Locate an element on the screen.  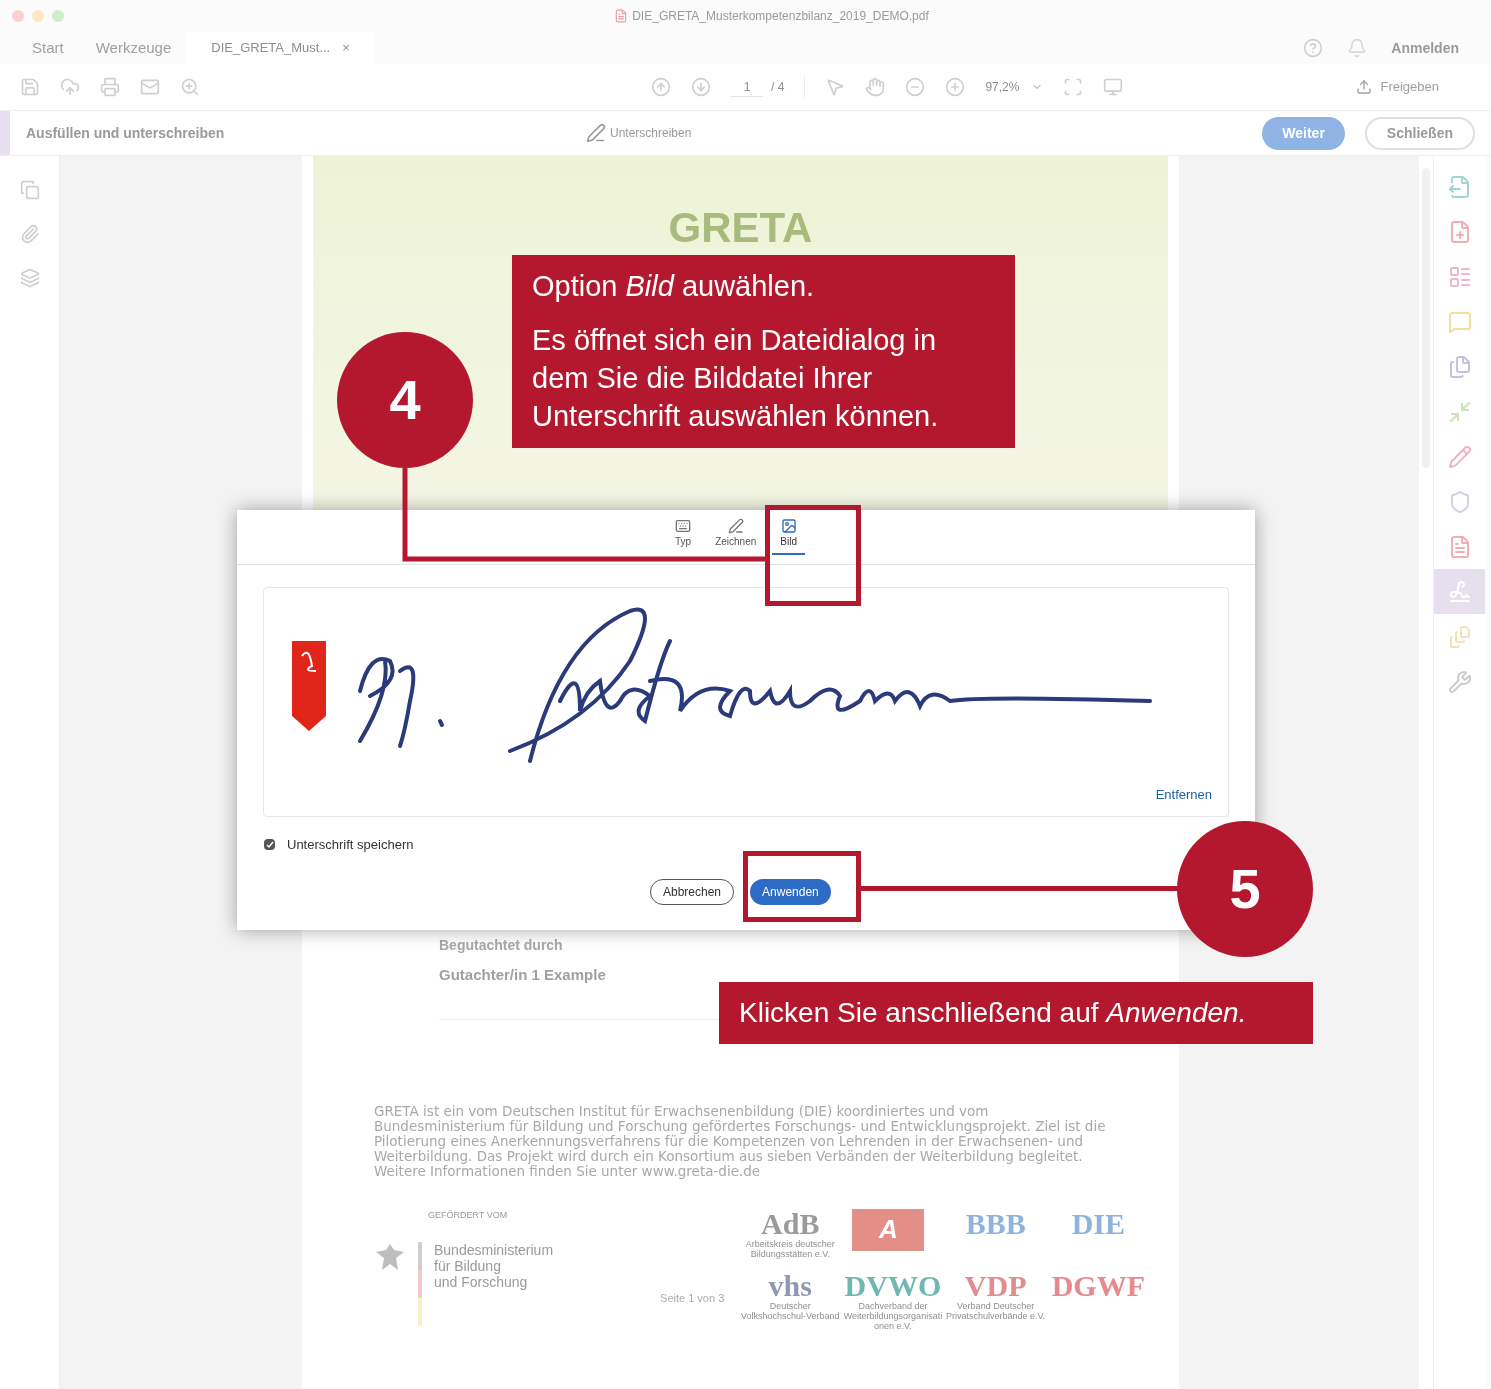
greta-logo: GRETA is located at coordinates (740, 228).